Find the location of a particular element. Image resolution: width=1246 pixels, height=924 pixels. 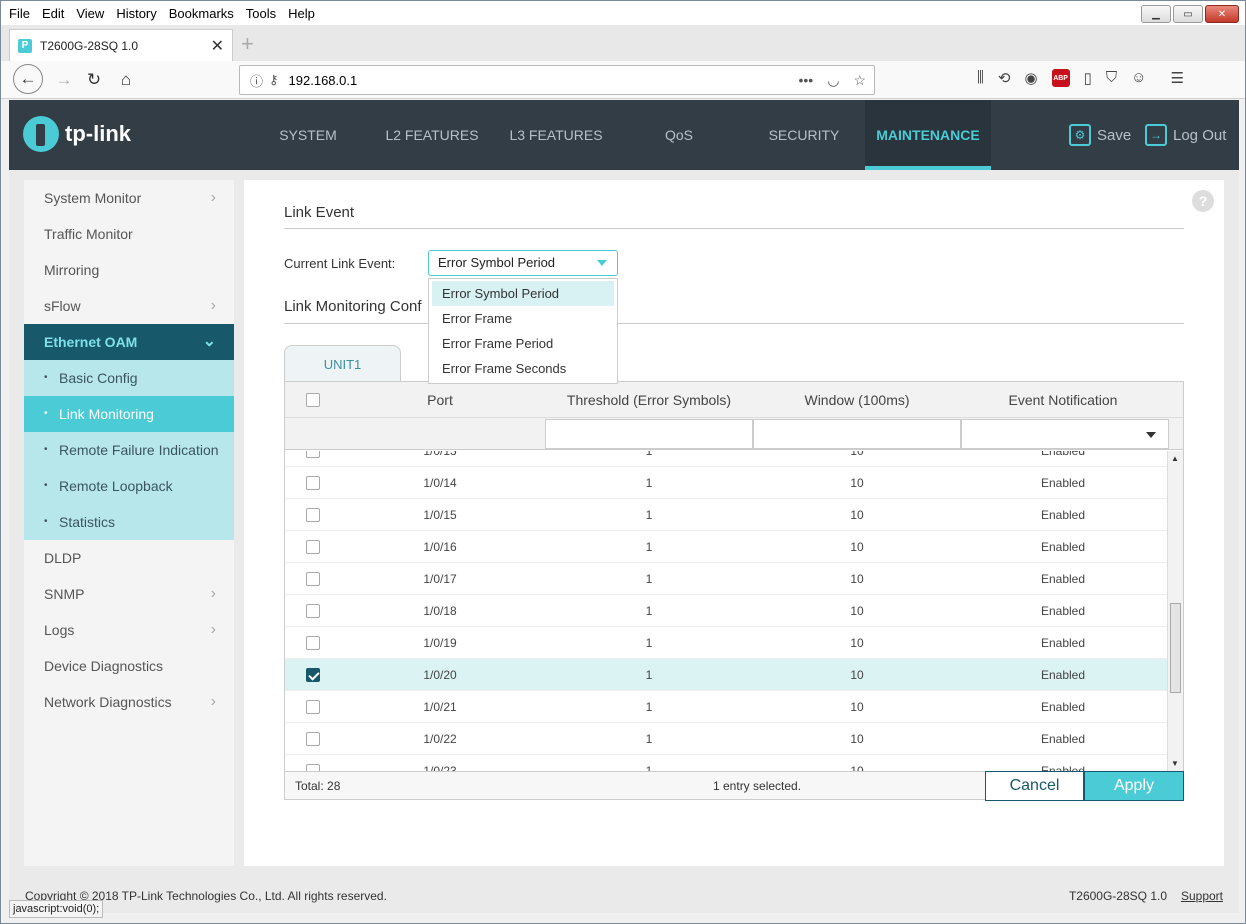

table-row: 1/0/22 1 10 Enabled is located at coordinates (726, 739).